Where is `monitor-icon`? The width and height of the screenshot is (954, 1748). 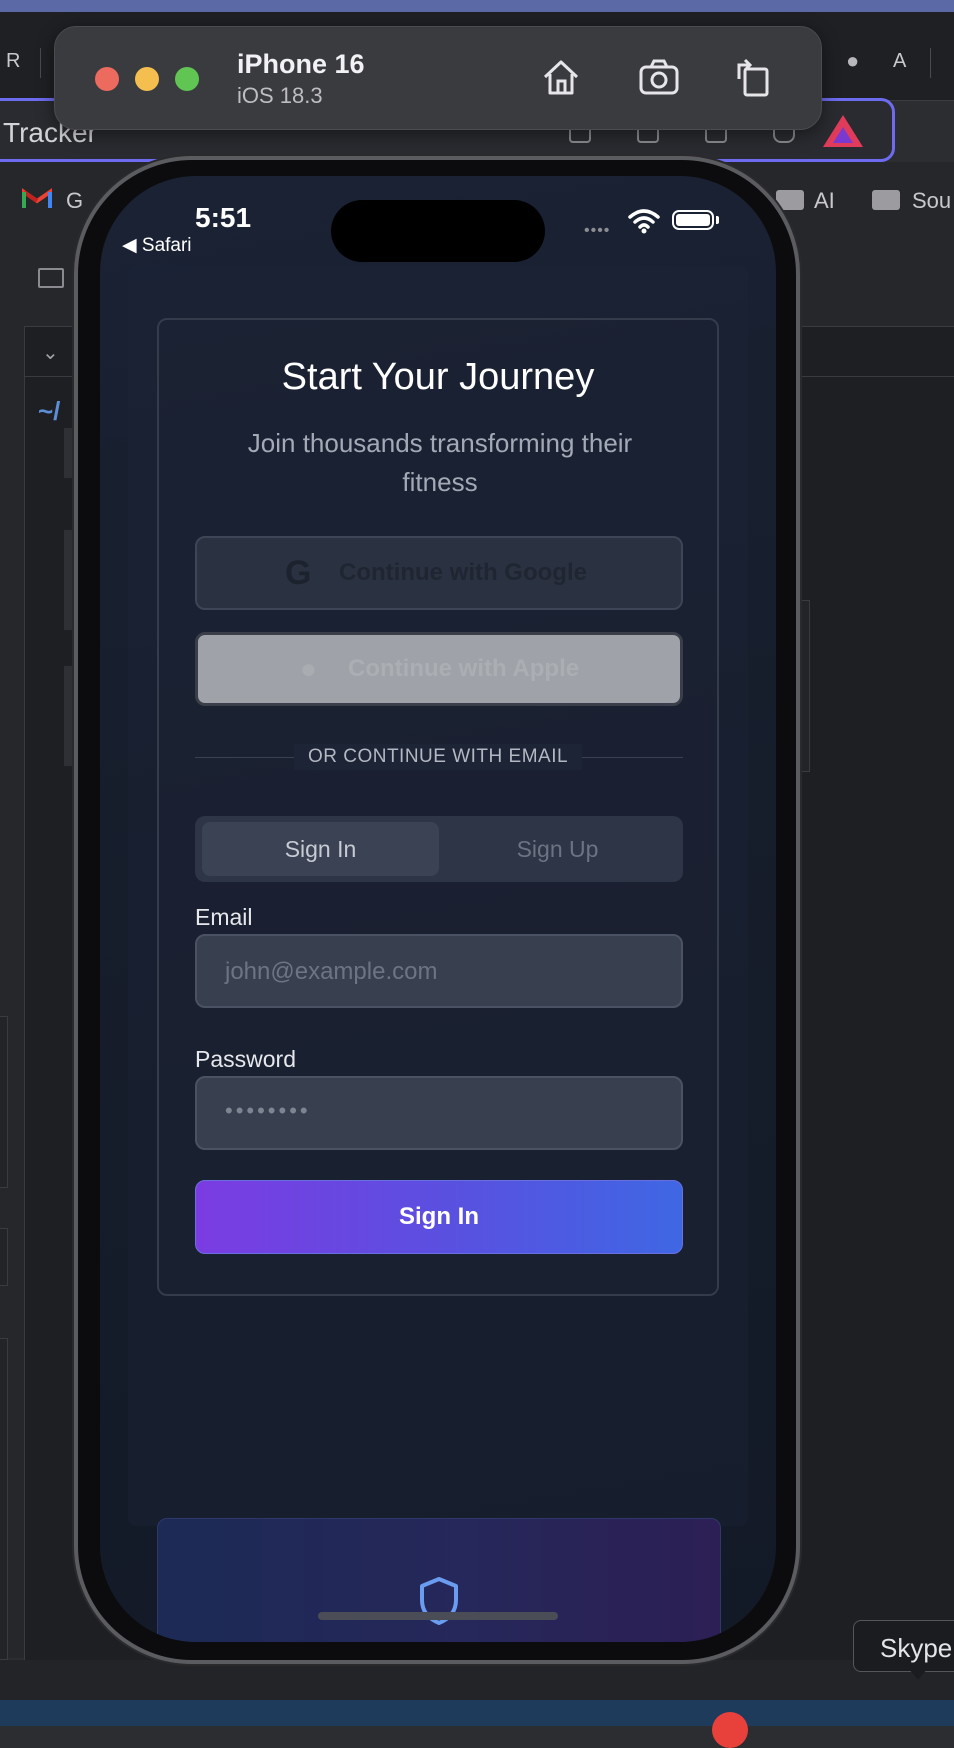
monitor-icon is located at coordinates (51, 278).